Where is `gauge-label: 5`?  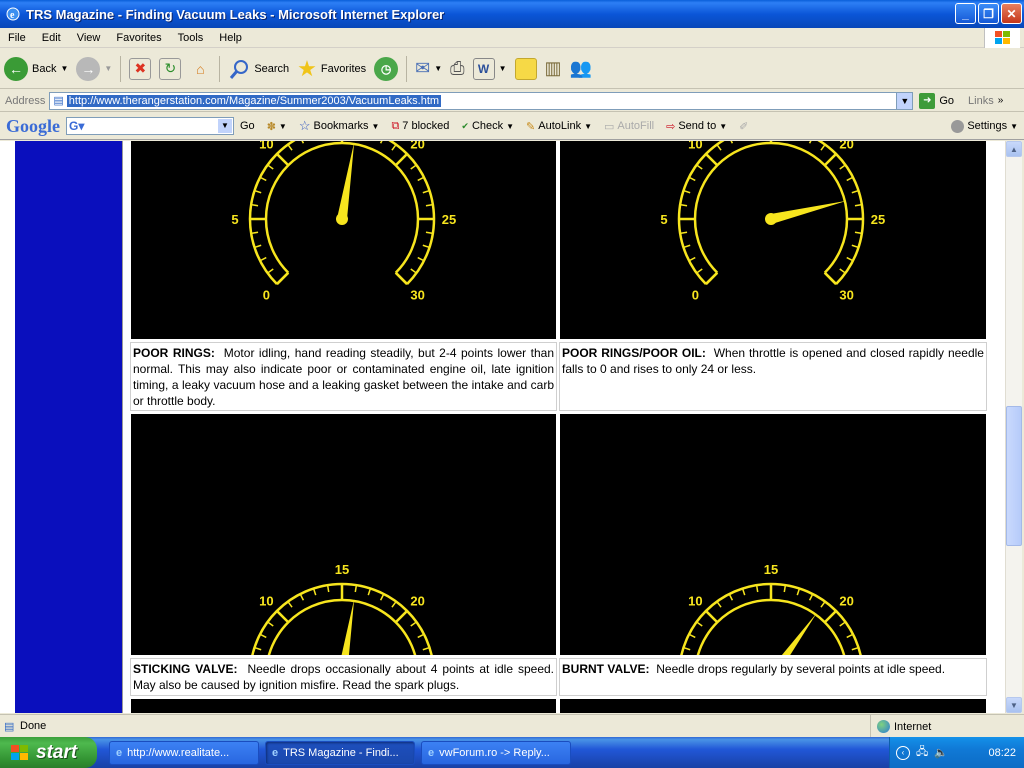
gauge-label: 5 is located at coordinates (663, 219).